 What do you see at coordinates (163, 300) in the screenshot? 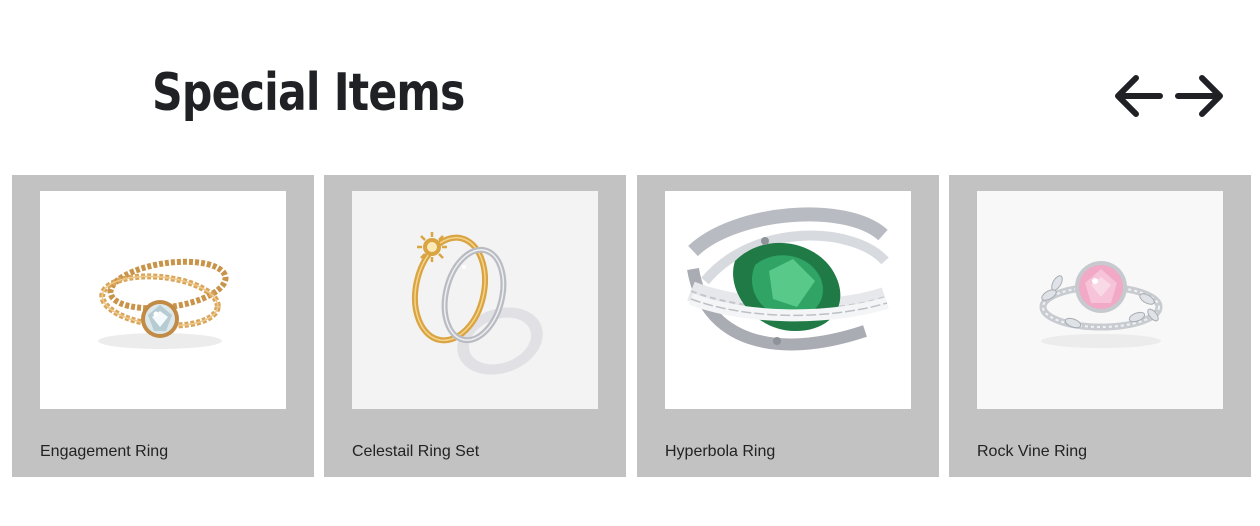
I see `product-image-engagement-ring` at bounding box center [163, 300].